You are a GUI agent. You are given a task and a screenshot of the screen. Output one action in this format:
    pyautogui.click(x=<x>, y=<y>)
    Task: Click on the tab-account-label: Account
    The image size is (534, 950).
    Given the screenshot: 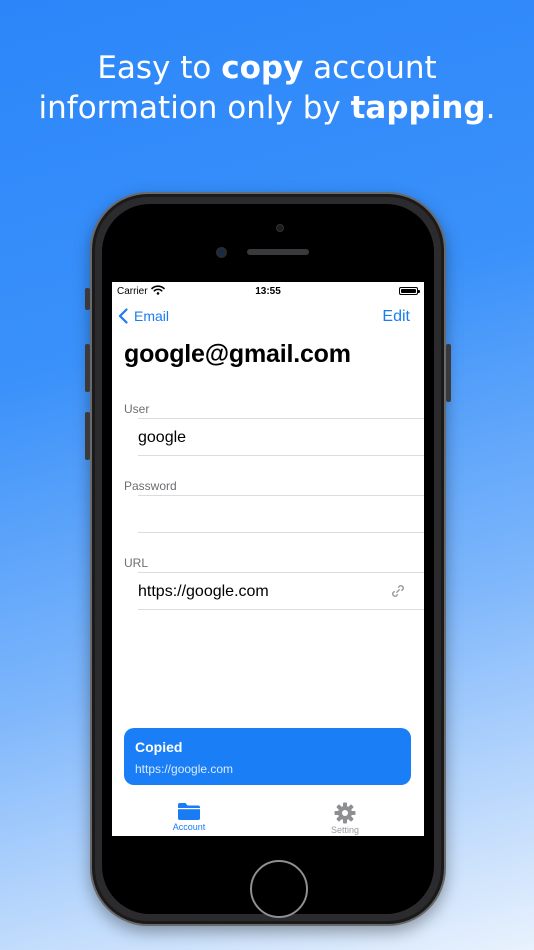 What is the action you would take?
    pyautogui.click(x=189, y=827)
    